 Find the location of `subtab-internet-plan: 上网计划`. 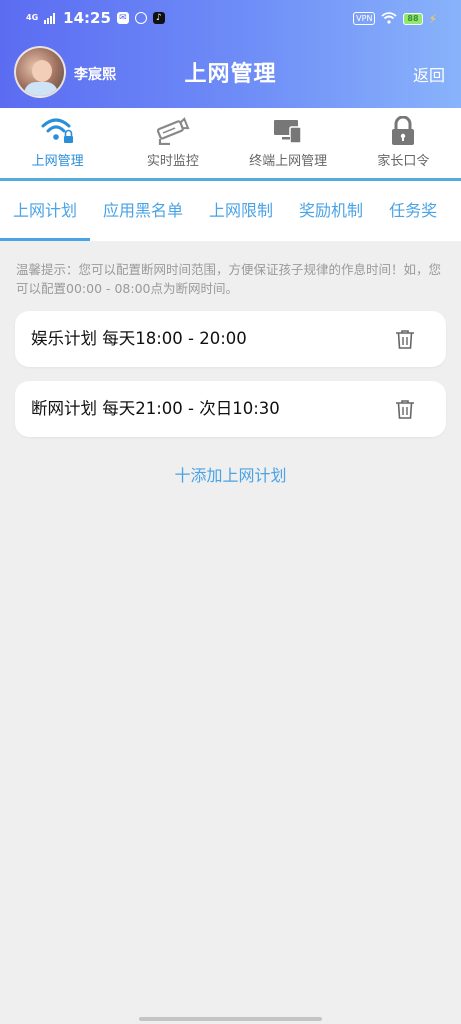

subtab-internet-plan: 上网计划 is located at coordinates (45, 211).